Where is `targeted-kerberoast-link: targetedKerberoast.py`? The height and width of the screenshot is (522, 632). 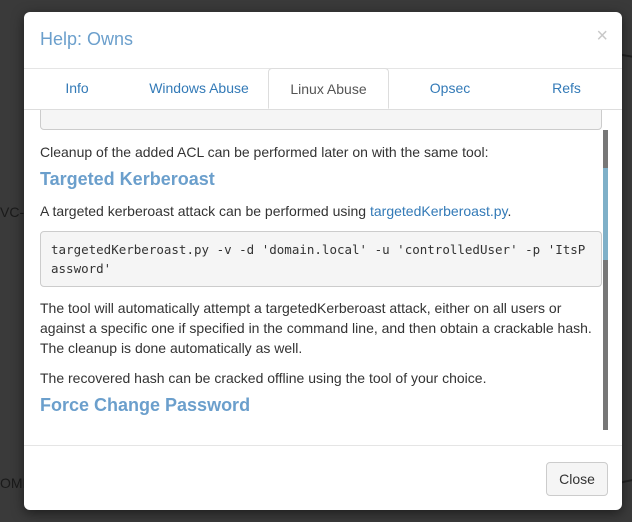 targeted-kerberoast-link: targetedKerberoast.py is located at coordinates (439, 211).